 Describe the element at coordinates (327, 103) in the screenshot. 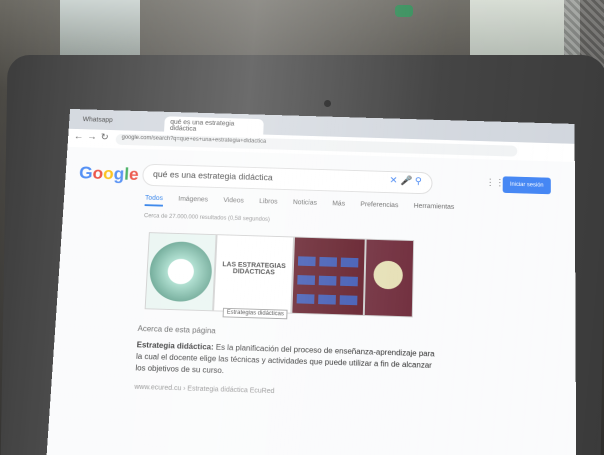

I see `webcam` at that location.